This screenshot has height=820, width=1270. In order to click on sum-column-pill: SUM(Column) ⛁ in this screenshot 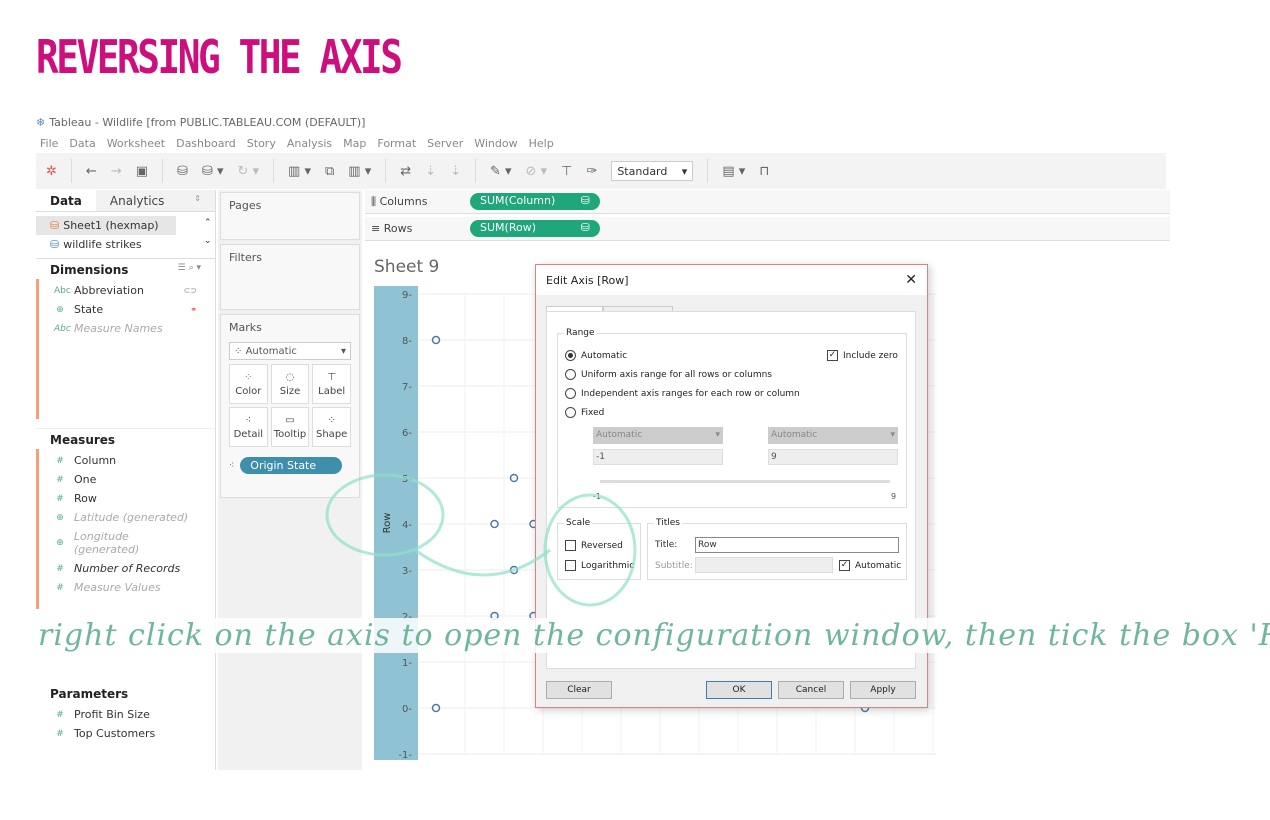, I will do `click(535, 201)`.